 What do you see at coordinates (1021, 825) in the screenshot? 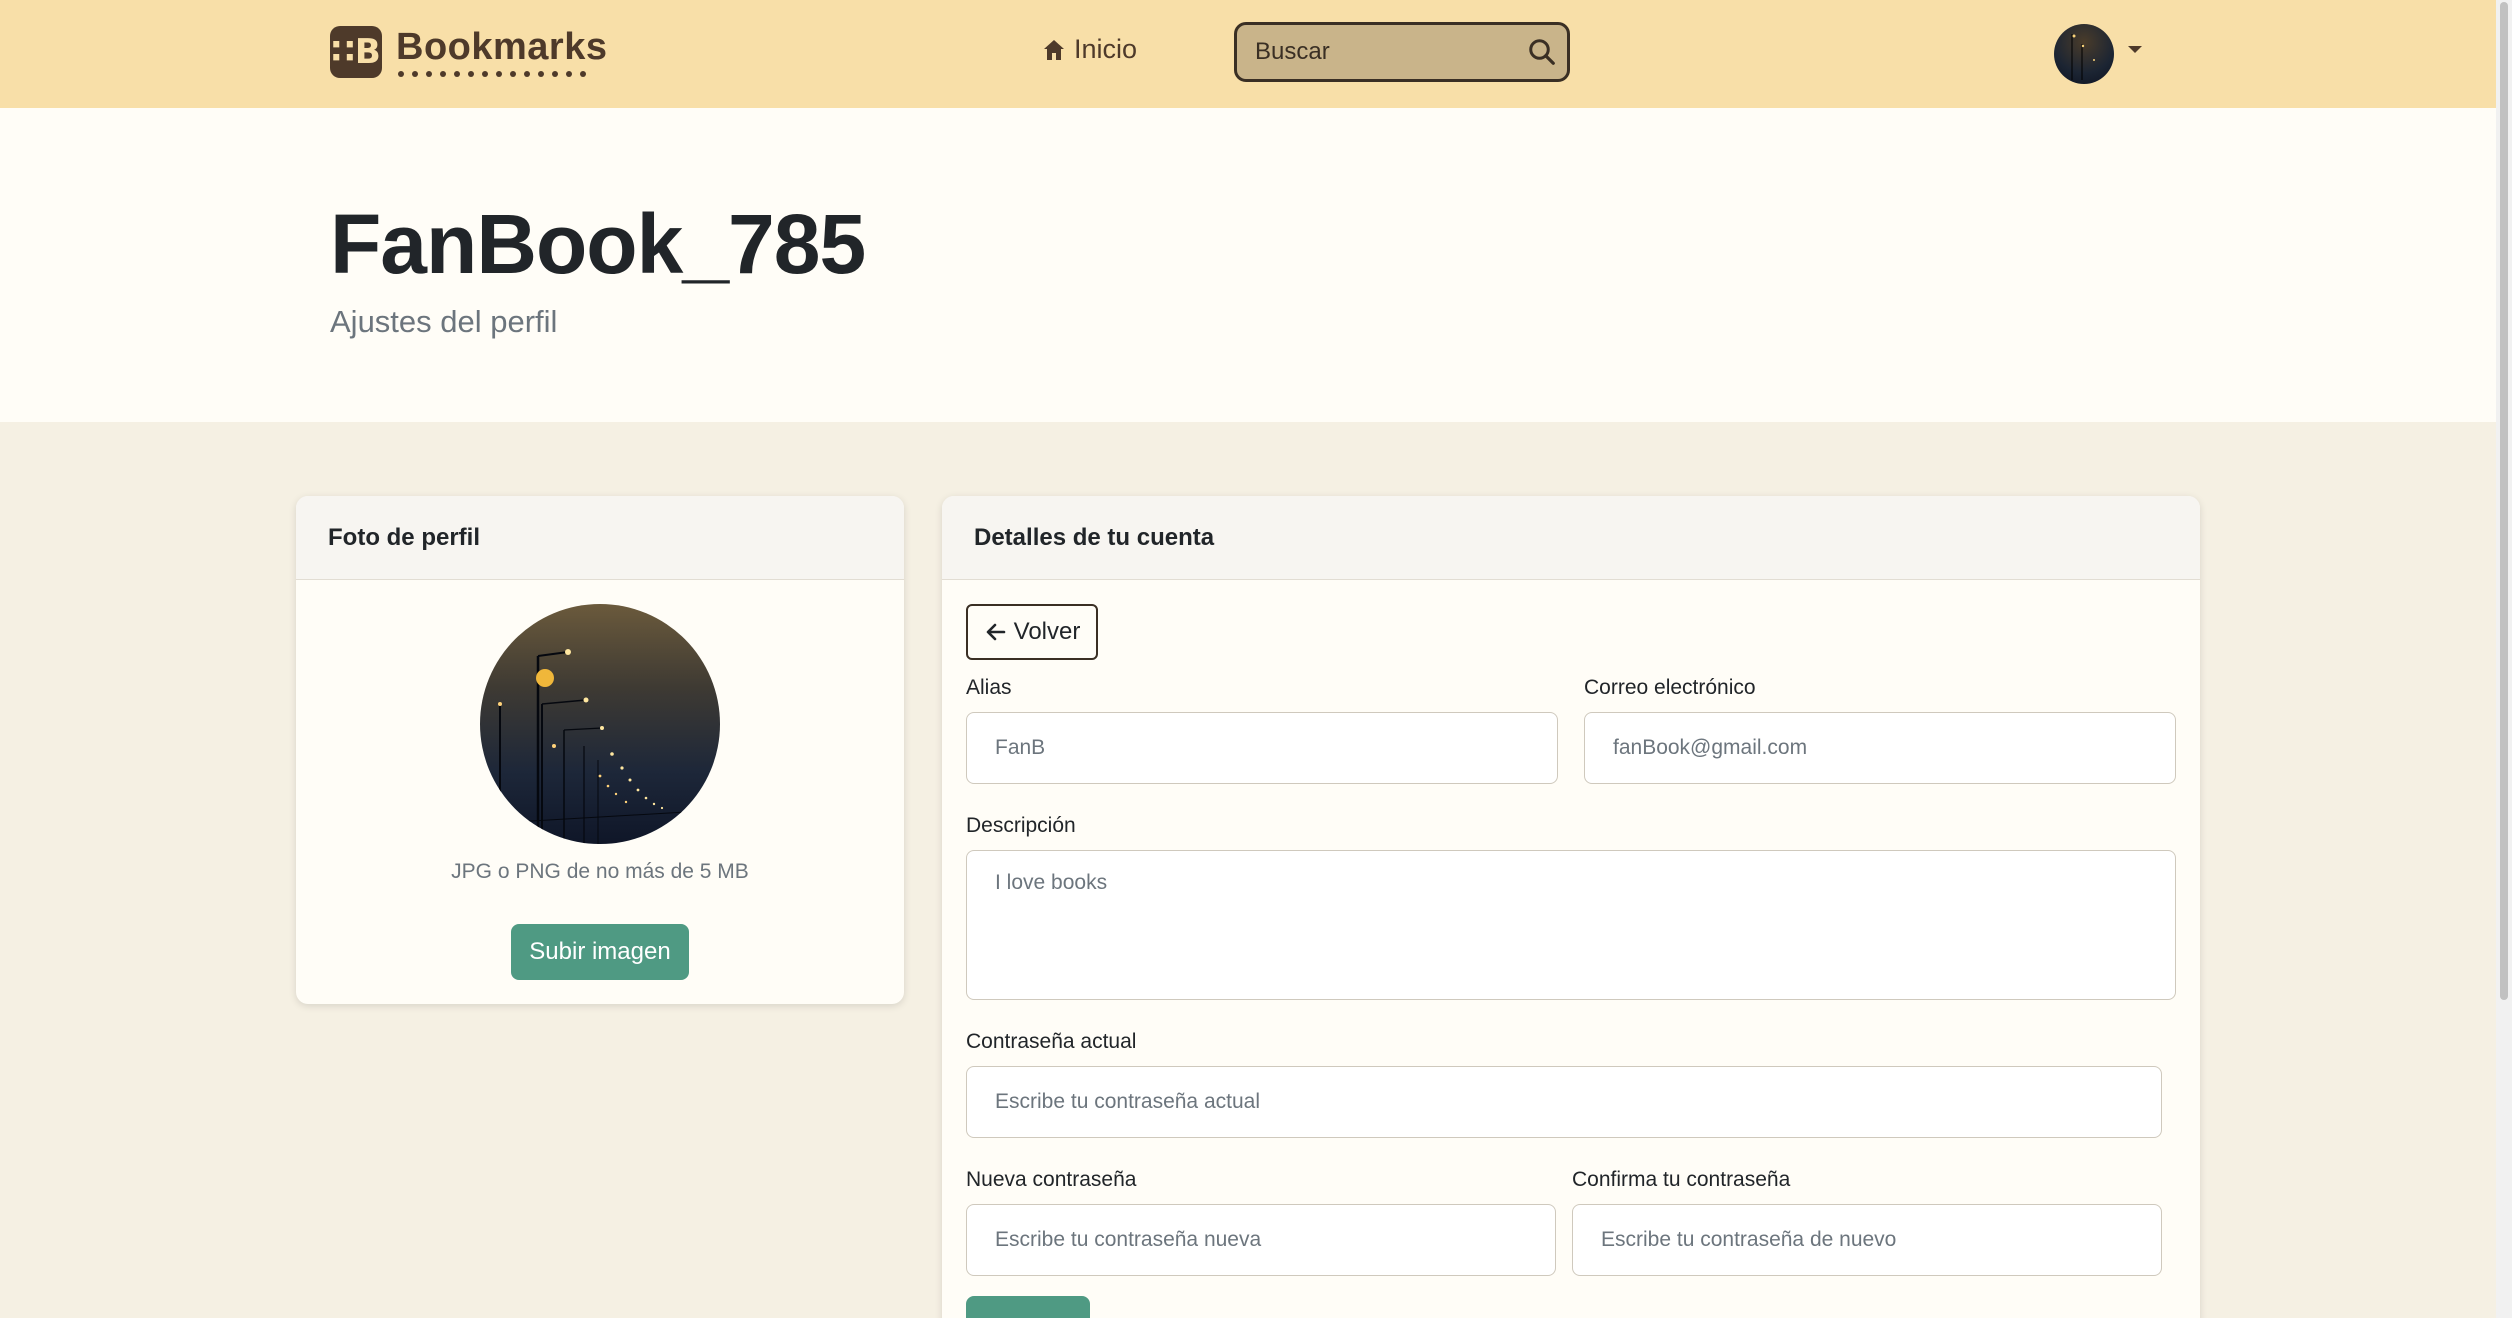
I see `description-label: Descripción` at bounding box center [1021, 825].